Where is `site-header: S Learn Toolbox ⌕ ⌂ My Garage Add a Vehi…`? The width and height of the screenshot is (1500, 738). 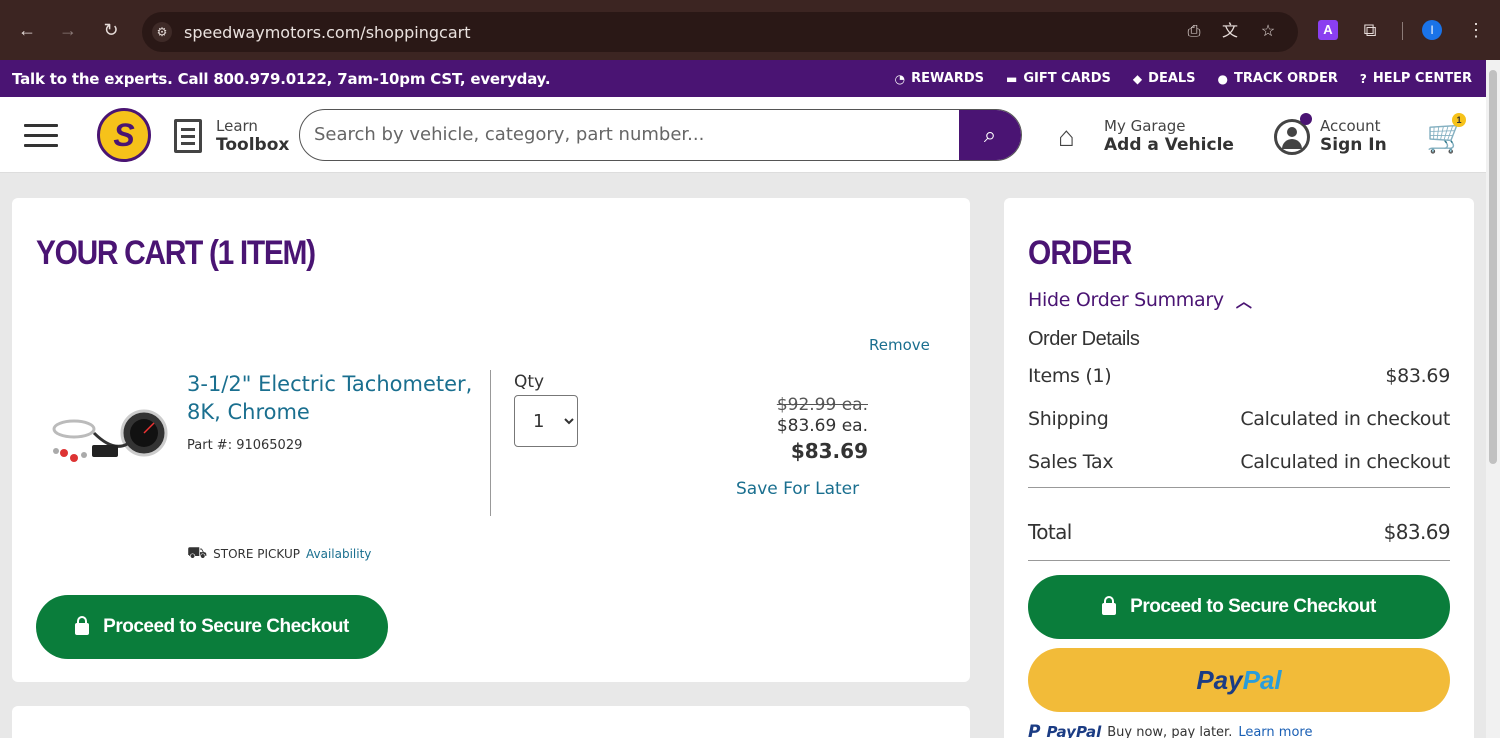
site-header: S Learn Toolbox ⌕ ⌂ My Garage Add a Vehi… is located at coordinates (743, 135).